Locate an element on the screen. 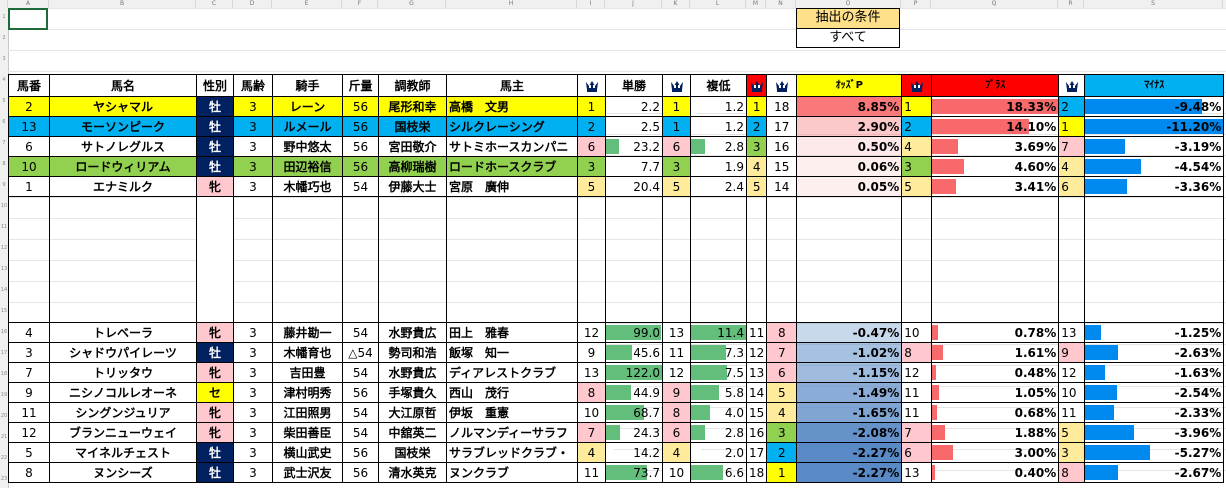 The image size is (1226, 488). plus-rank: 13 is located at coordinates (917, 472).